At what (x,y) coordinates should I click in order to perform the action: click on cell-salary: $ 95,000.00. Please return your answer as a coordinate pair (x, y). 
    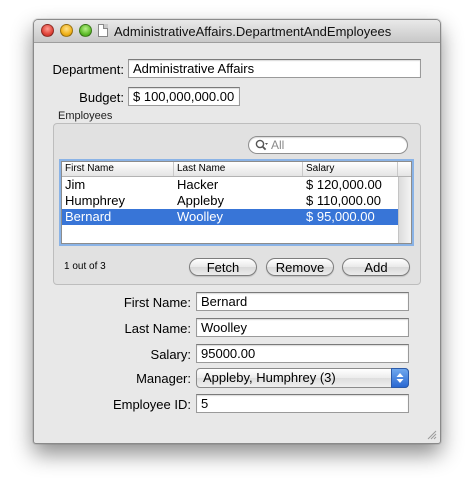
    Looking at the image, I should click on (340, 216).